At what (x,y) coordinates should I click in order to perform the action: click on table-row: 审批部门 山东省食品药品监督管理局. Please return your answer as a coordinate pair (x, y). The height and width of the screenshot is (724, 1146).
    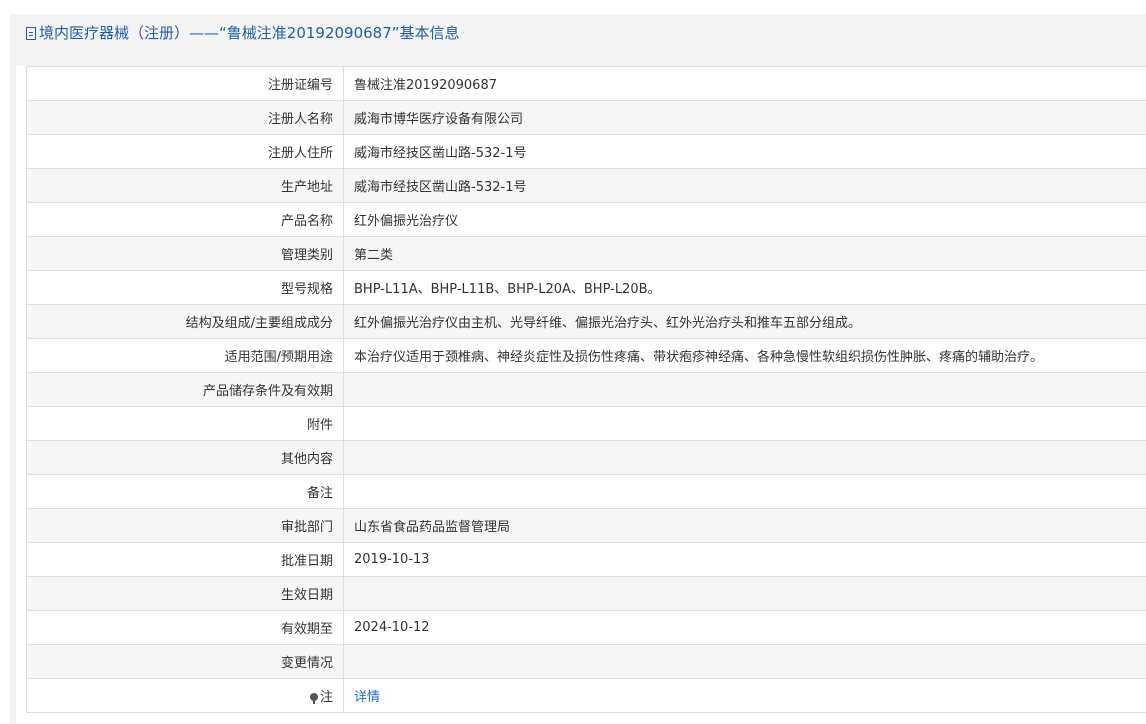
    Looking at the image, I should click on (586, 525).